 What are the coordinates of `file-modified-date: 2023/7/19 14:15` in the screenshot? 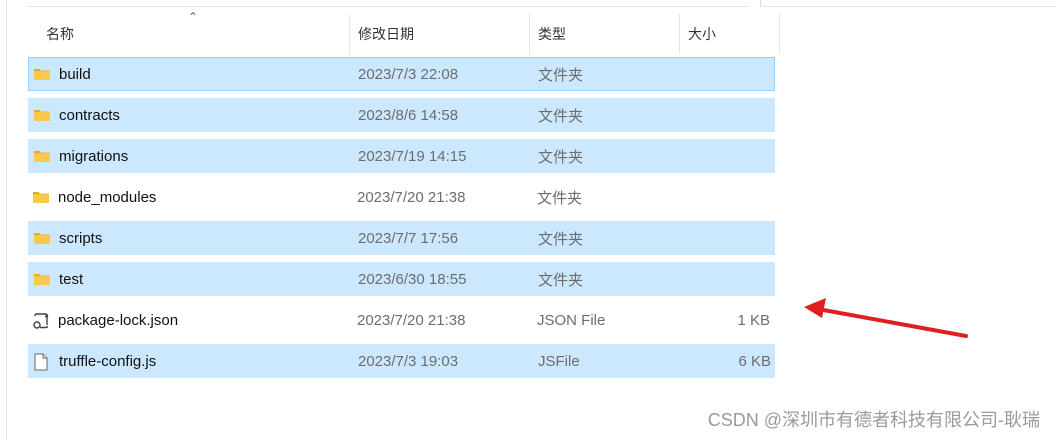 It's located at (412, 156).